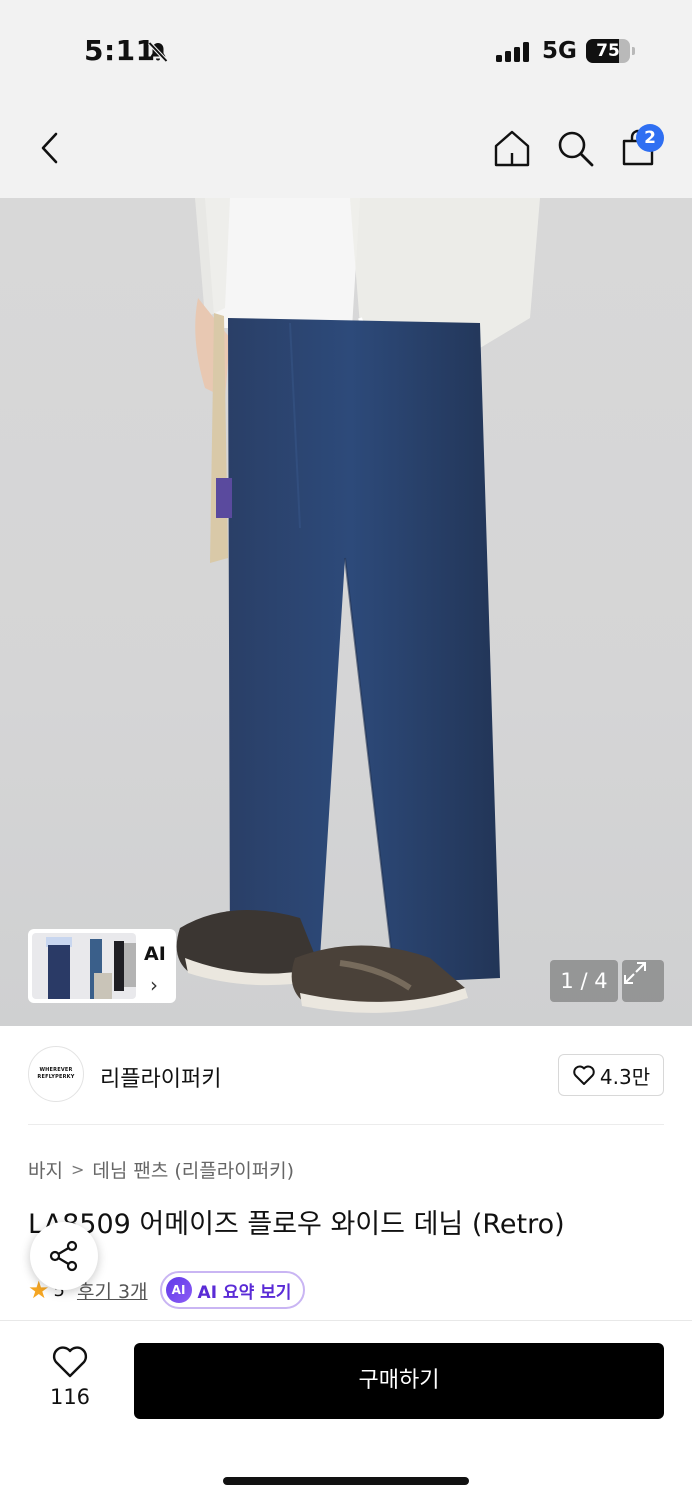 This screenshot has height=1500, width=692. I want to click on chevron-left-icon, so click(49, 148).